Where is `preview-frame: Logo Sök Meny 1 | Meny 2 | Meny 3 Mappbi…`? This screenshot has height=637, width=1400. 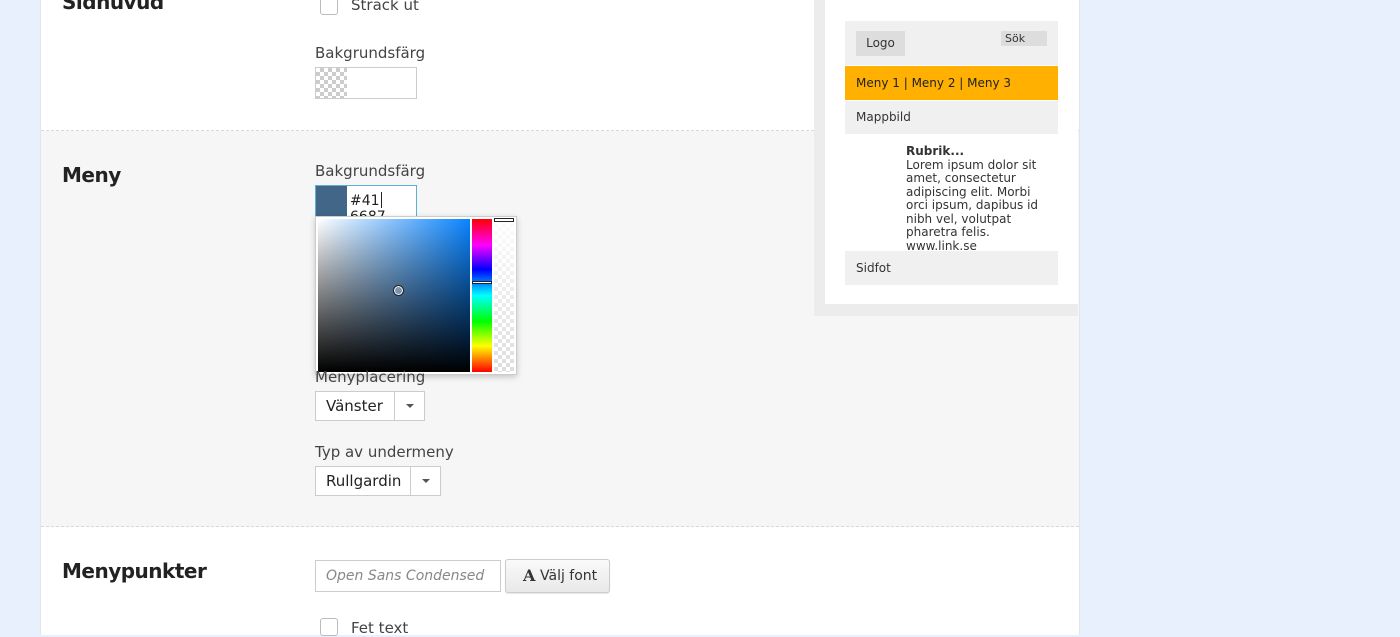 preview-frame: Logo Sök Meny 1 | Meny 2 | Meny 3 Mappbi… is located at coordinates (946, 158).